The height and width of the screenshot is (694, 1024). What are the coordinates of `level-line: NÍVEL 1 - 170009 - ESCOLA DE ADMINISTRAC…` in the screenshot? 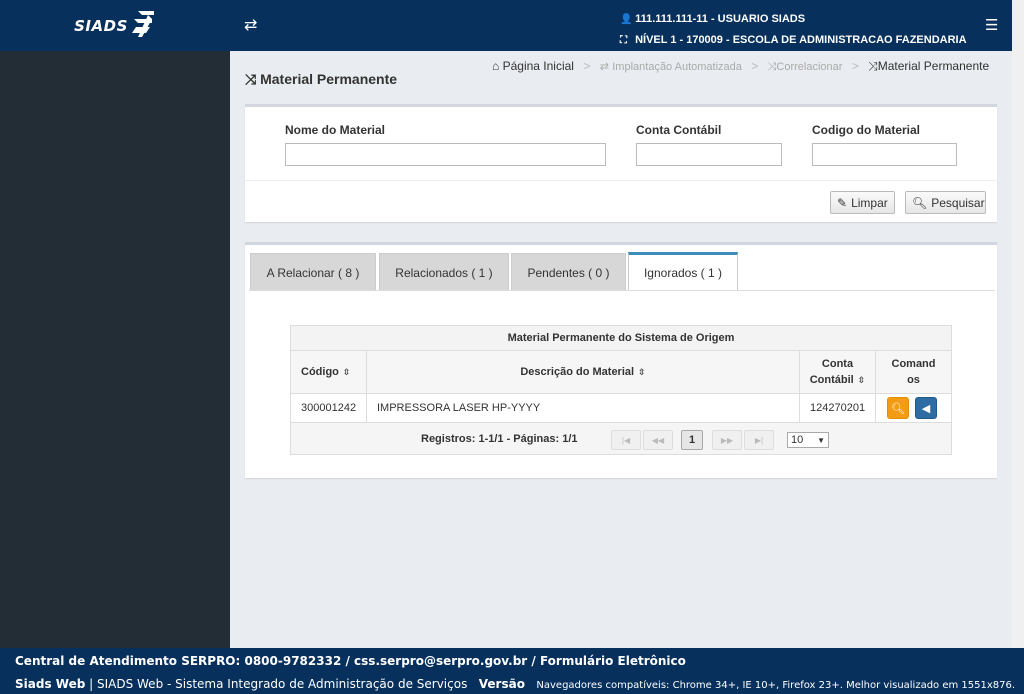 It's located at (801, 40).